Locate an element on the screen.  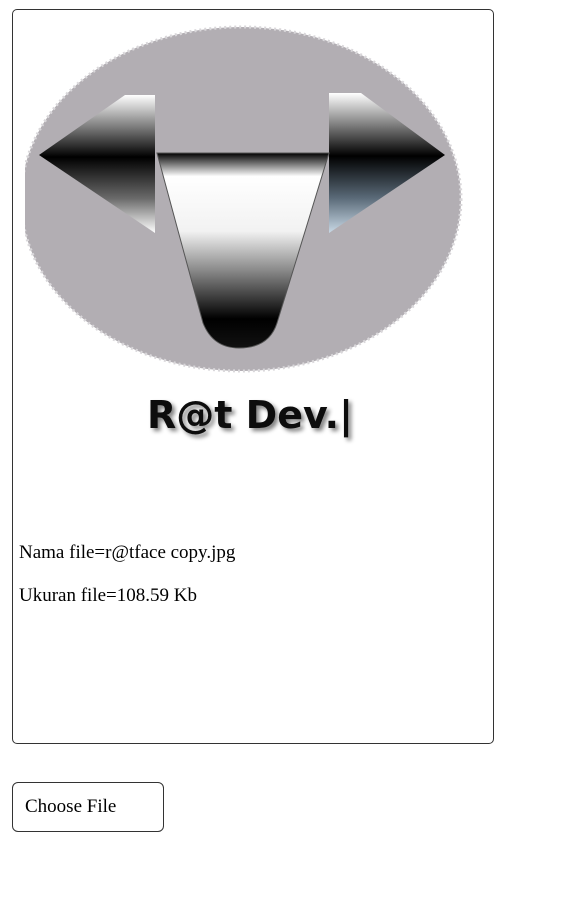
logo-text: R@t Dev.| is located at coordinates (250, 415).